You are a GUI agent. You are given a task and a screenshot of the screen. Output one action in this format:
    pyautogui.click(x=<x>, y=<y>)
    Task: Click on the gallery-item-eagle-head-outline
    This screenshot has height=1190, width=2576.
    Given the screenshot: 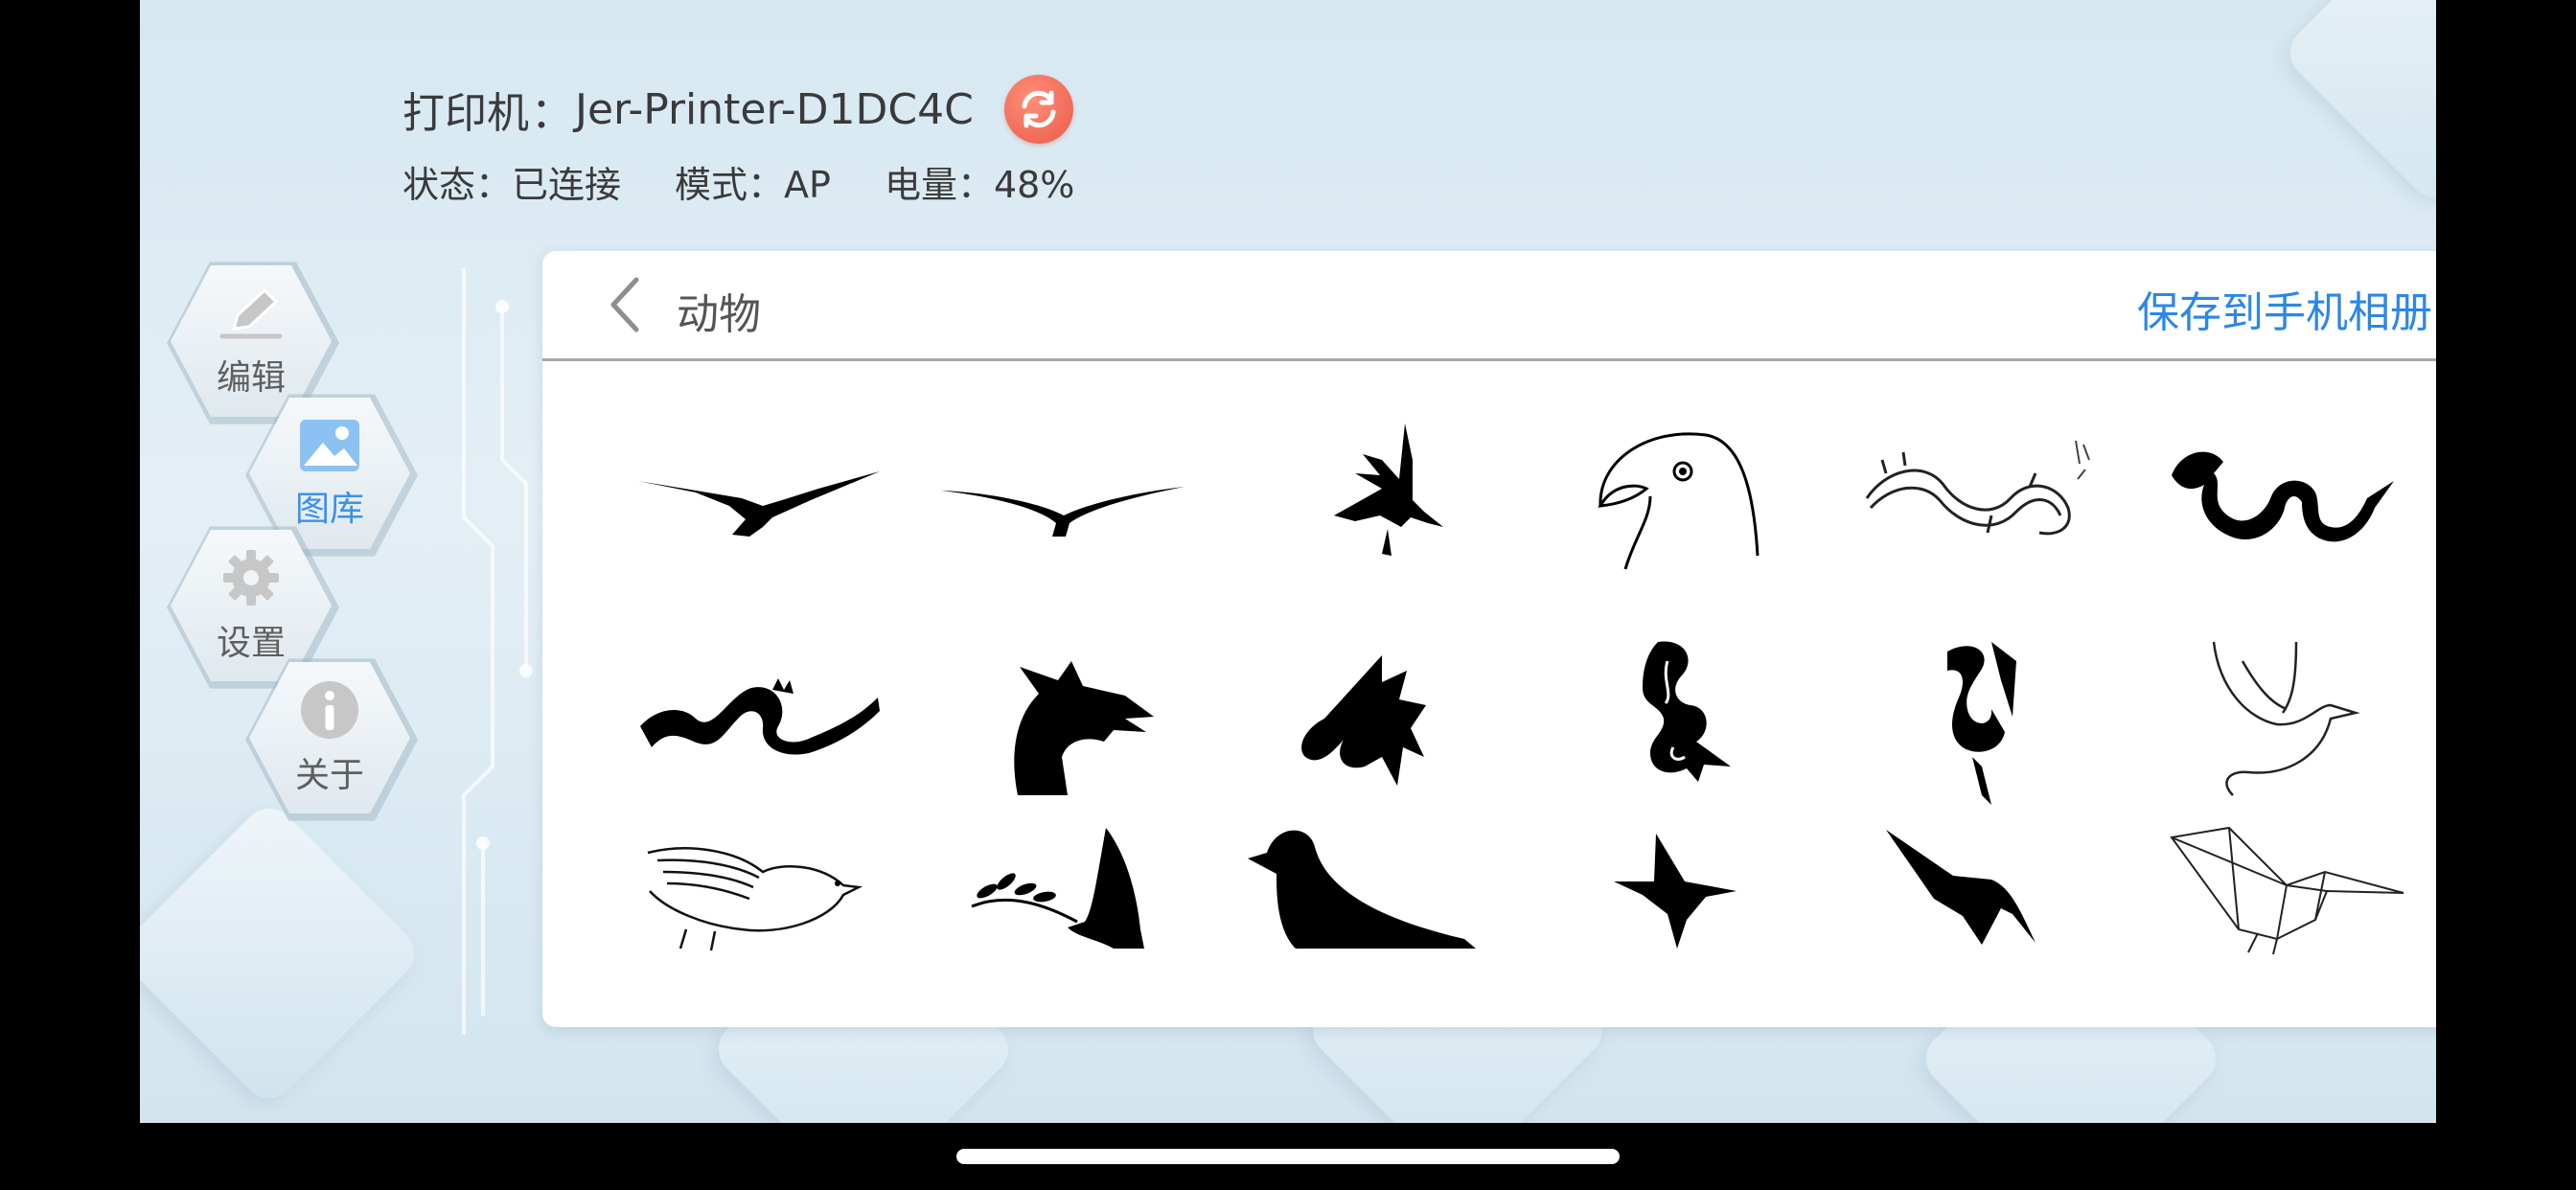 What is the action you would take?
    pyautogui.click(x=1672, y=494)
    